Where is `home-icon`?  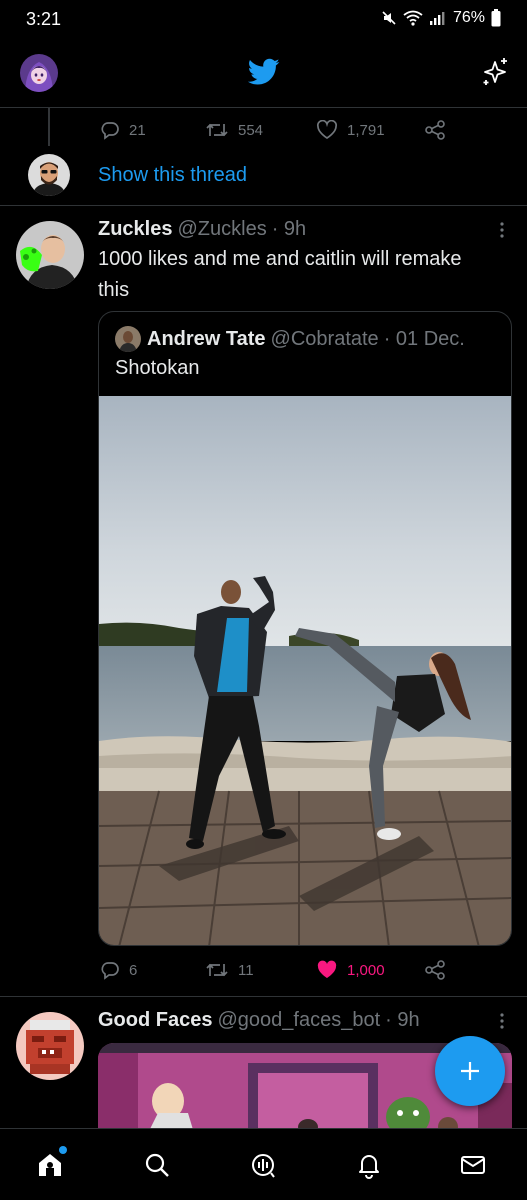 home-icon is located at coordinates (50, 1165).